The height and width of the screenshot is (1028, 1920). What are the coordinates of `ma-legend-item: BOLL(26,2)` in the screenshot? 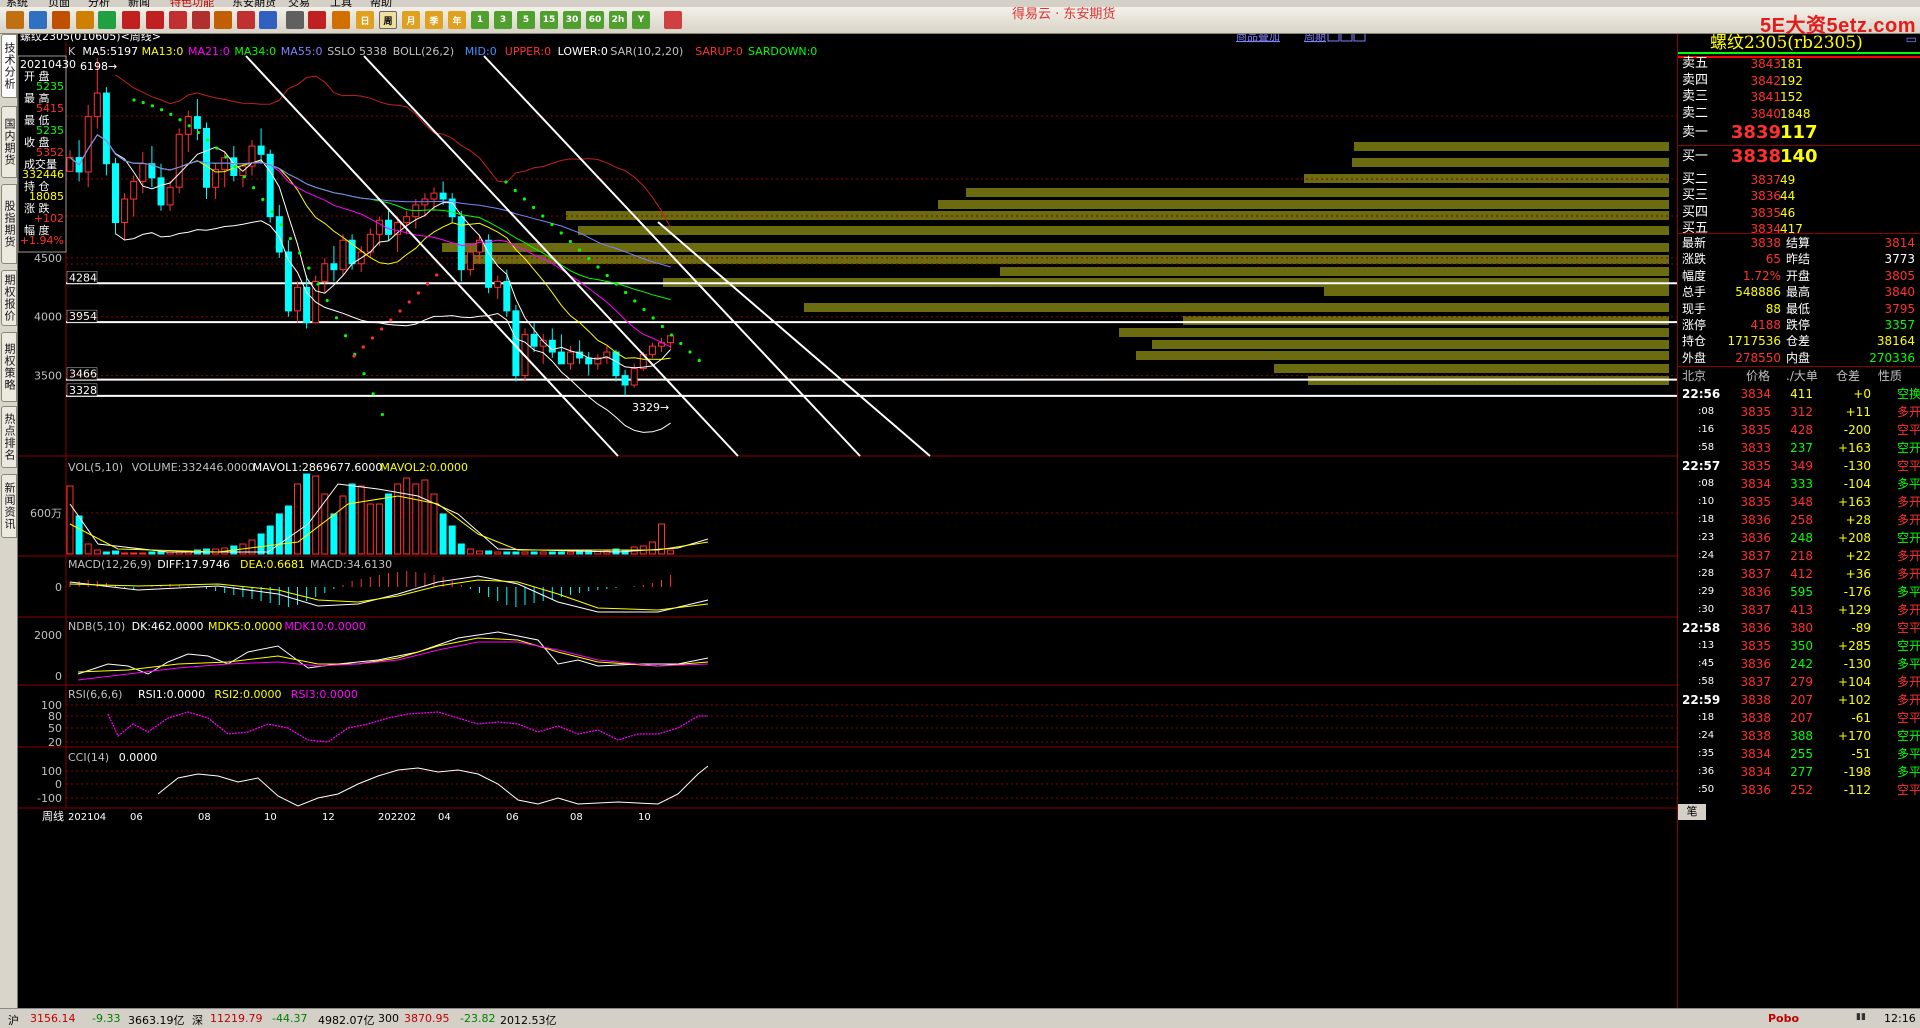 It's located at (423, 51).